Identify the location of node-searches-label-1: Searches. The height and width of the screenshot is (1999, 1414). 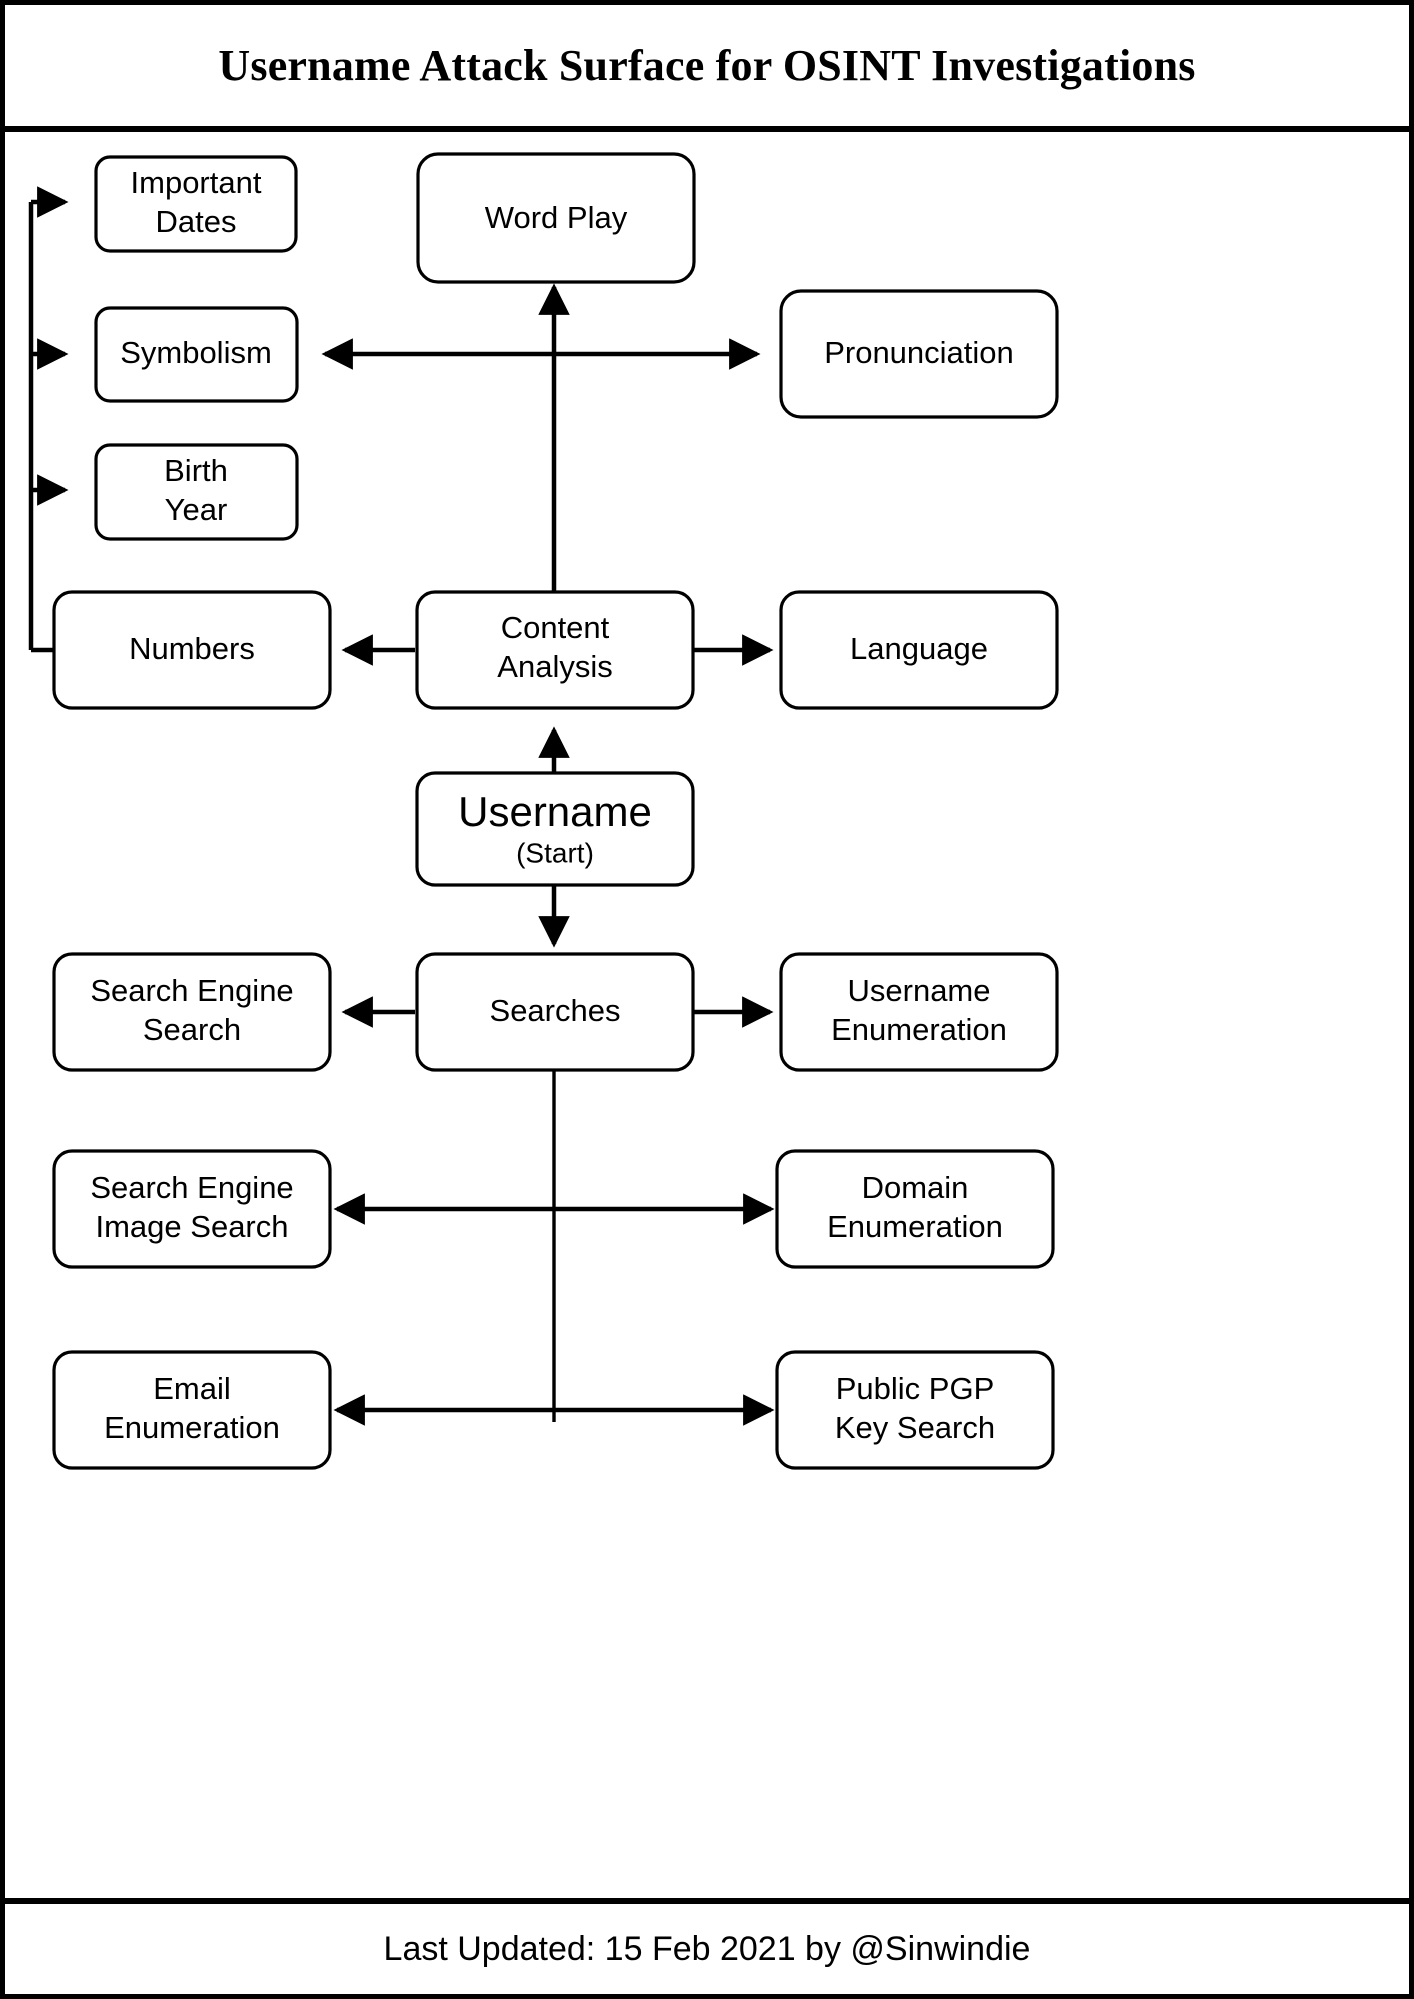
(555, 1010).